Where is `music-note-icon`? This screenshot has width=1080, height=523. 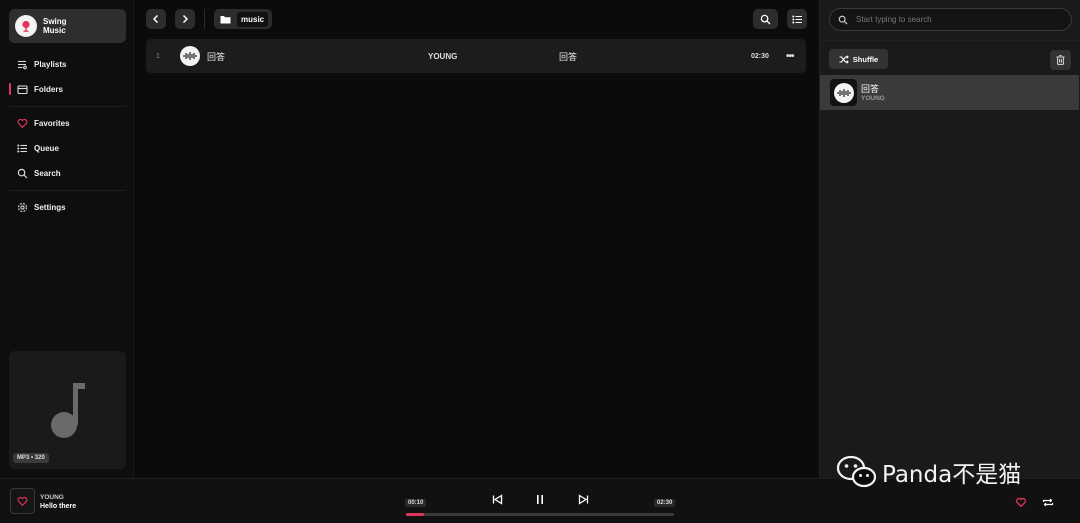
music-note-icon is located at coordinates (68, 410).